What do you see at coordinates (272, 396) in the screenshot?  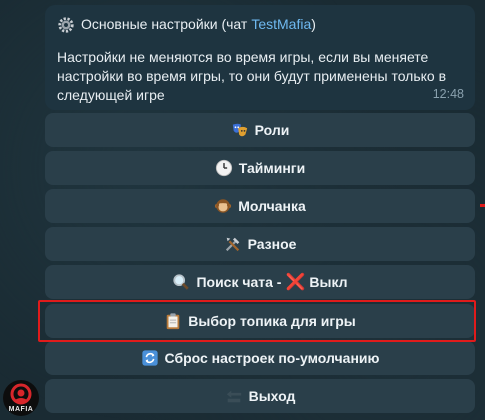 I see `exit-button-label: Выход` at bounding box center [272, 396].